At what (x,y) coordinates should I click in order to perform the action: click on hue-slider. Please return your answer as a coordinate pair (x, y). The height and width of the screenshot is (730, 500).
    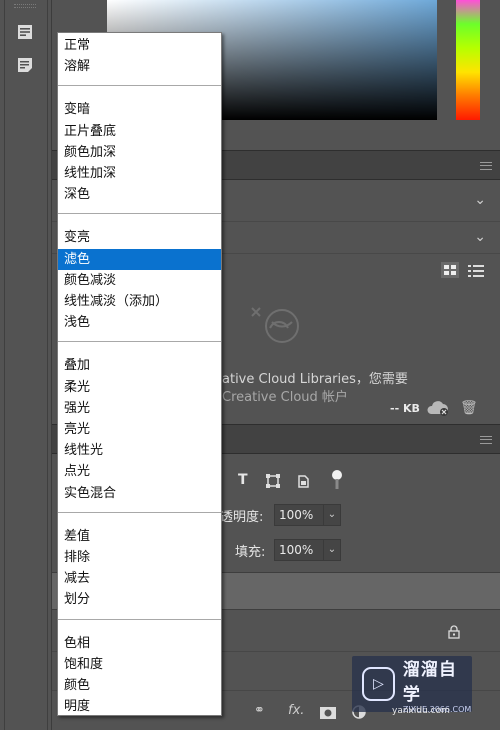
    Looking at the image, I should click on (468, 60).